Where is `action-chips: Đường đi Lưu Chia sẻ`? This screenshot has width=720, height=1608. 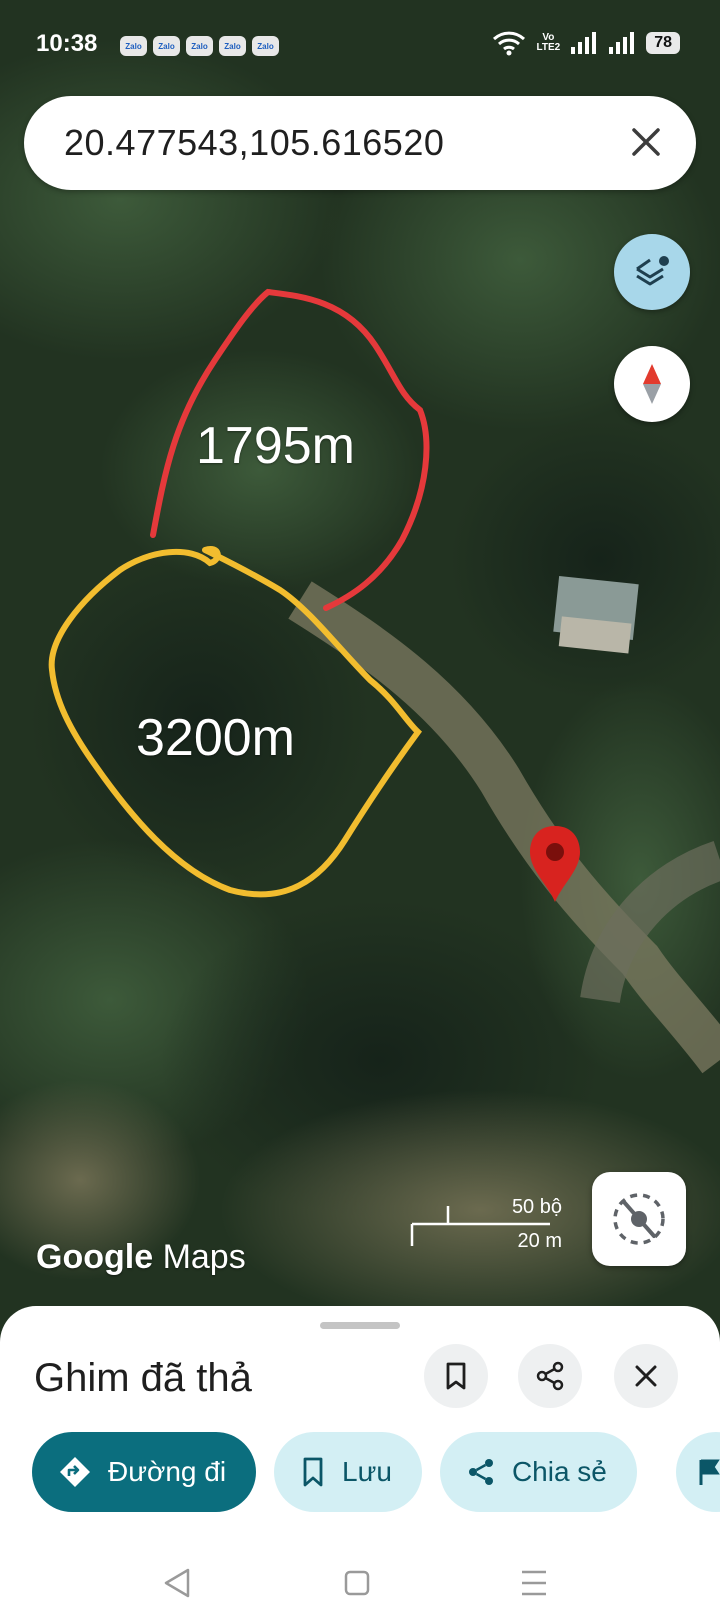 action-chips: Đường đi Lưu Chia sẻ is located at coordinates (334, 1472).